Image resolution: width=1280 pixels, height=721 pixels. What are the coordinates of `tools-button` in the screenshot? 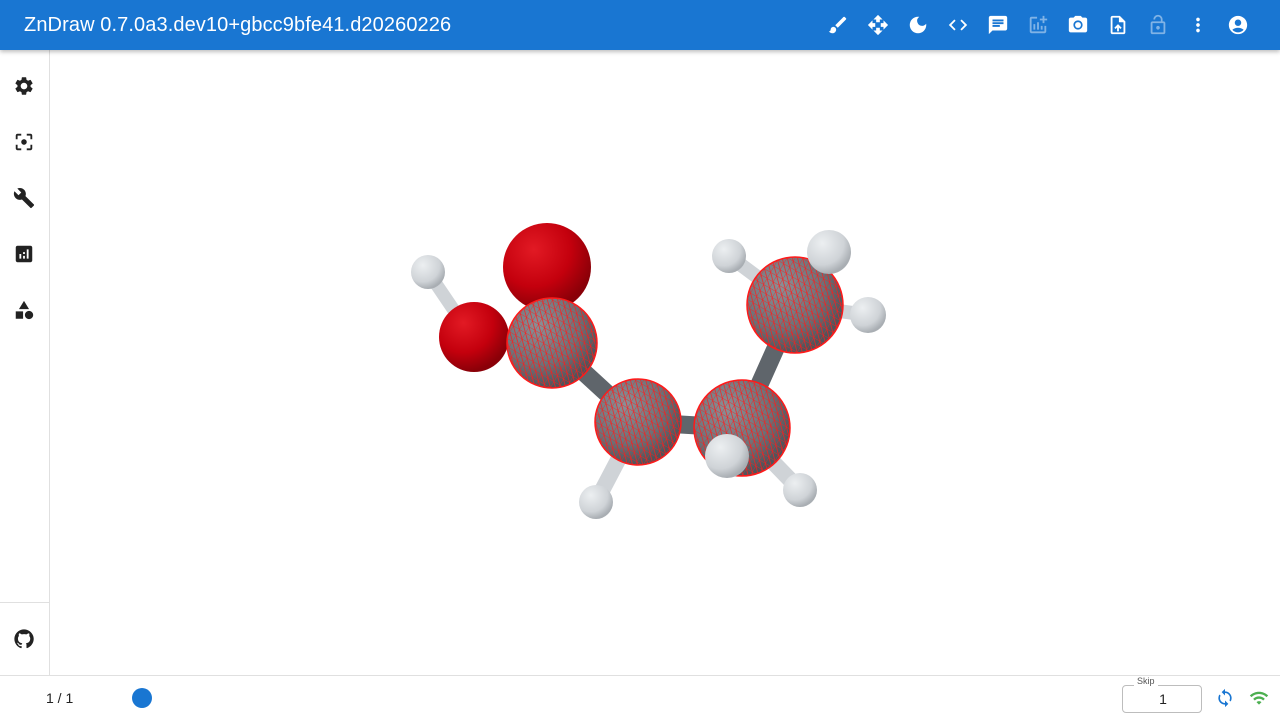 It's located at (24, 198).